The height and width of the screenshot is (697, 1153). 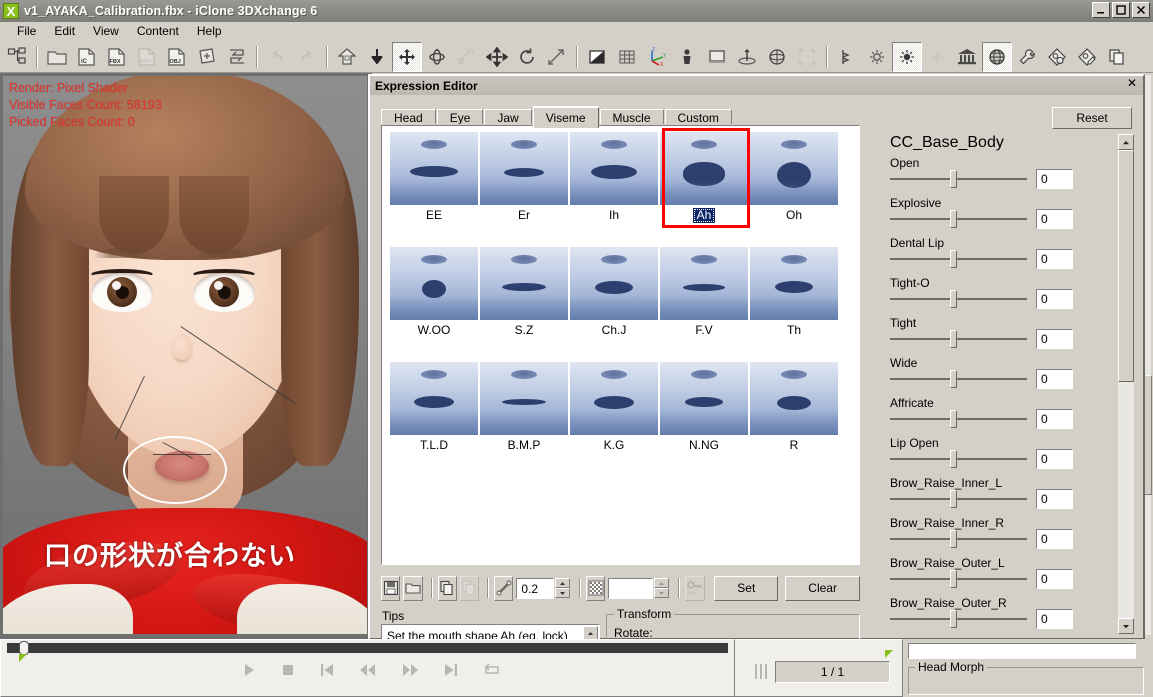 I want to click on menu-content: Content, so click(x=158, y=31).